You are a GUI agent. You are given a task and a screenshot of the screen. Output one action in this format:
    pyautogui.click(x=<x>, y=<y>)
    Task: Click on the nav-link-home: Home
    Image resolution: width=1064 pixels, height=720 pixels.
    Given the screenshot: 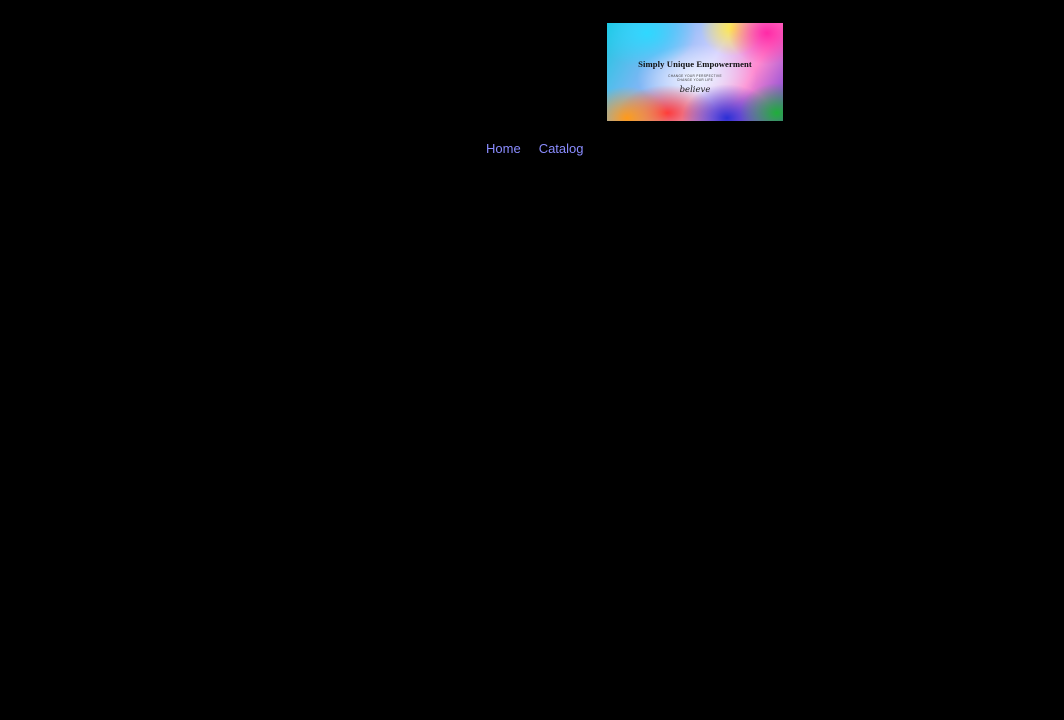 What is the action you would take?
    pyautogui.click(x=503, y=149)
    